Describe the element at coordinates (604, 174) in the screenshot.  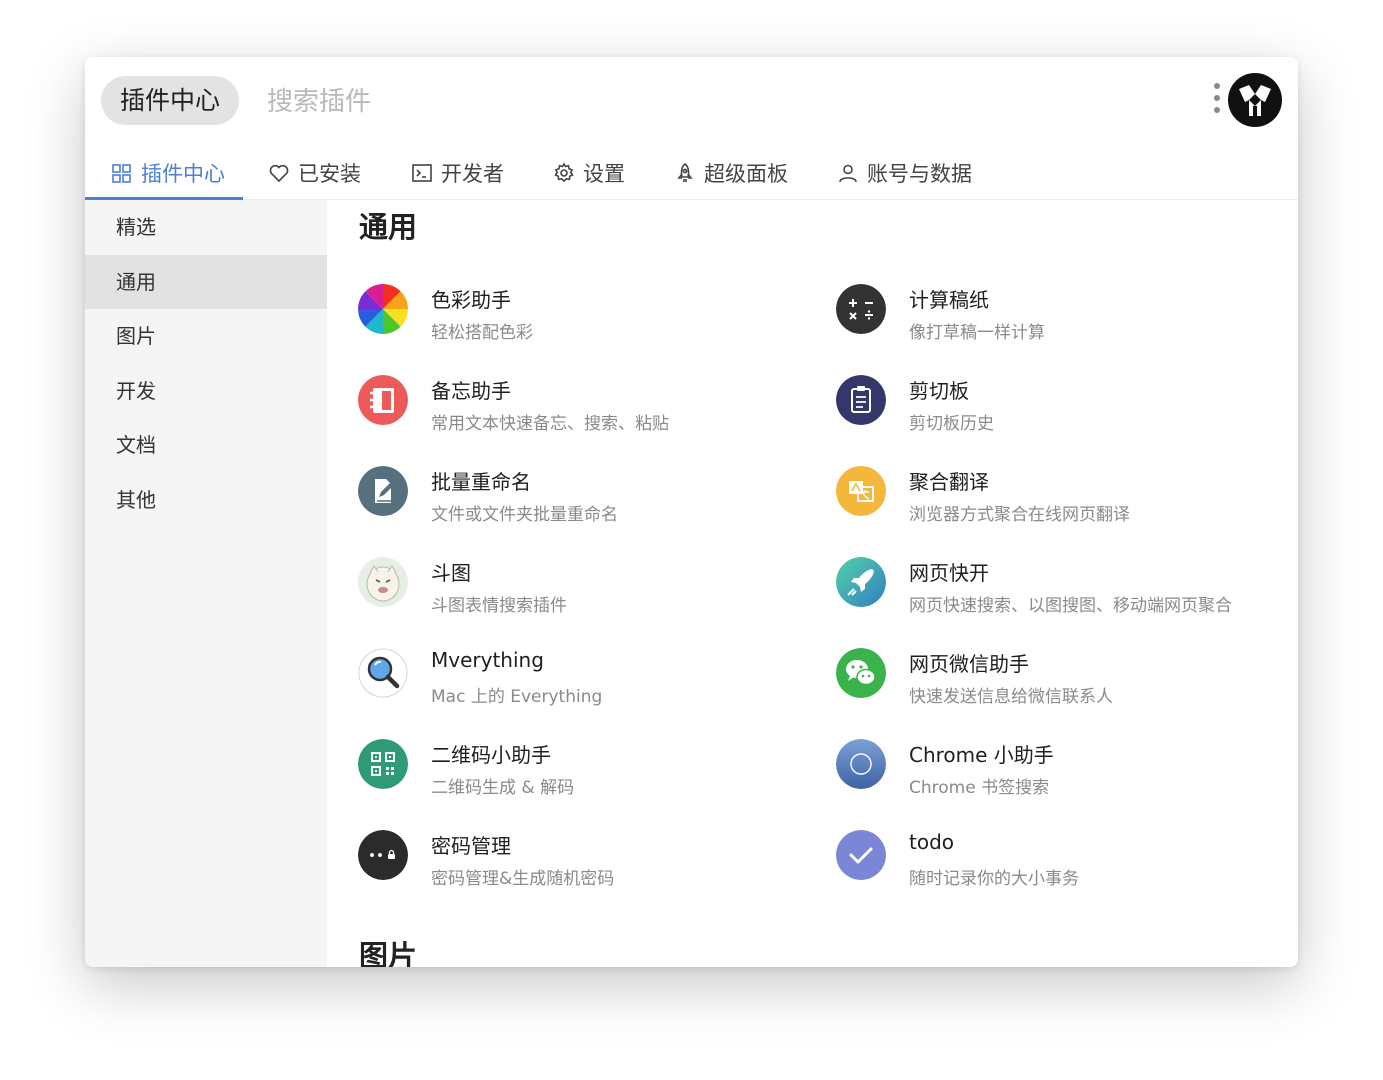
I see `tab-label: 设置` at that location.